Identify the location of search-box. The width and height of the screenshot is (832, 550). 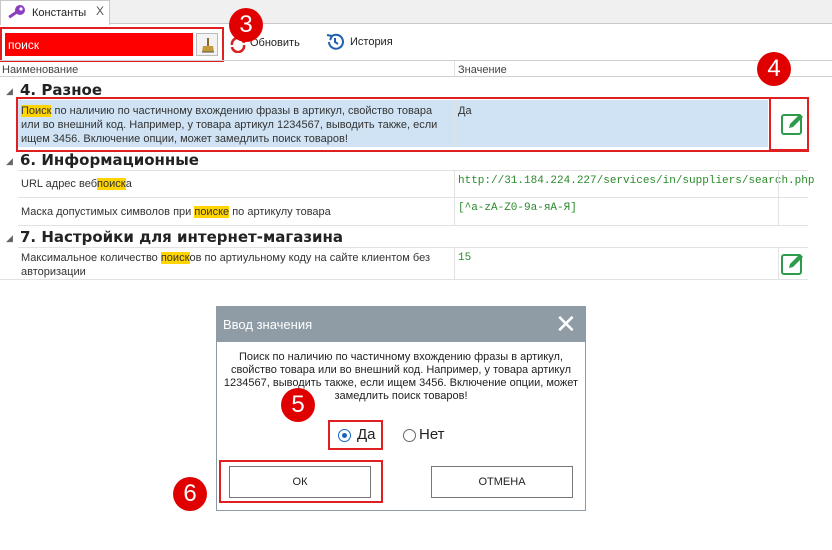
(112, 44).